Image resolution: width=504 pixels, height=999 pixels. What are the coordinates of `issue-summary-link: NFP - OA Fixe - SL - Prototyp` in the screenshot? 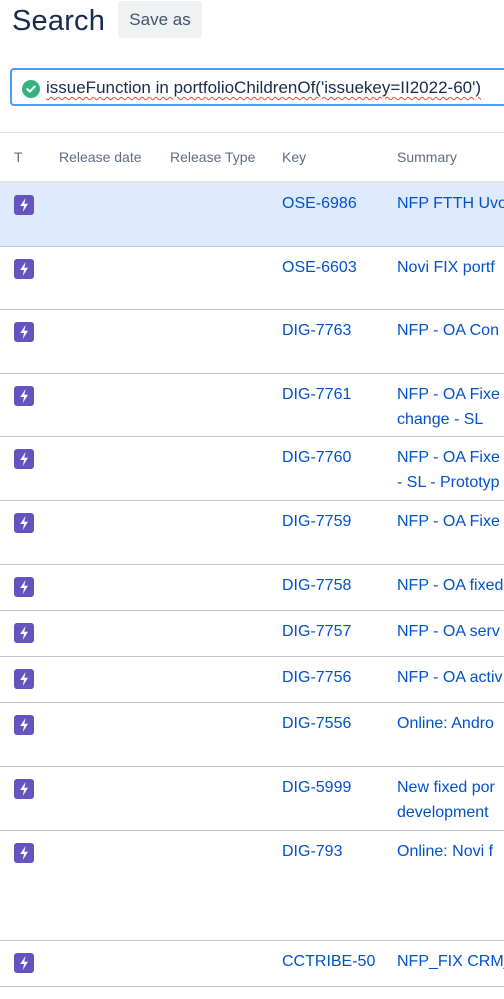 It's located at (450, 466).